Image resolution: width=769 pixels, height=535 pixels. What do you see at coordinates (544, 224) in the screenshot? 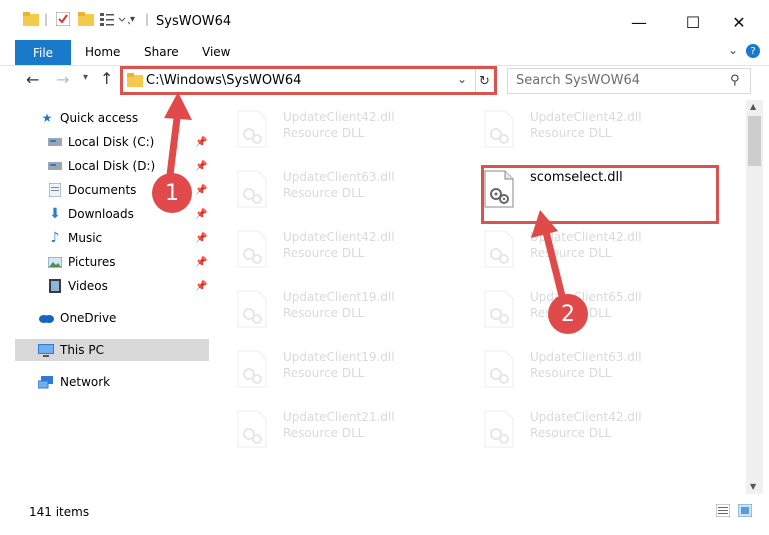
I see `arrow-2-head` at bounding box center [544, 224].